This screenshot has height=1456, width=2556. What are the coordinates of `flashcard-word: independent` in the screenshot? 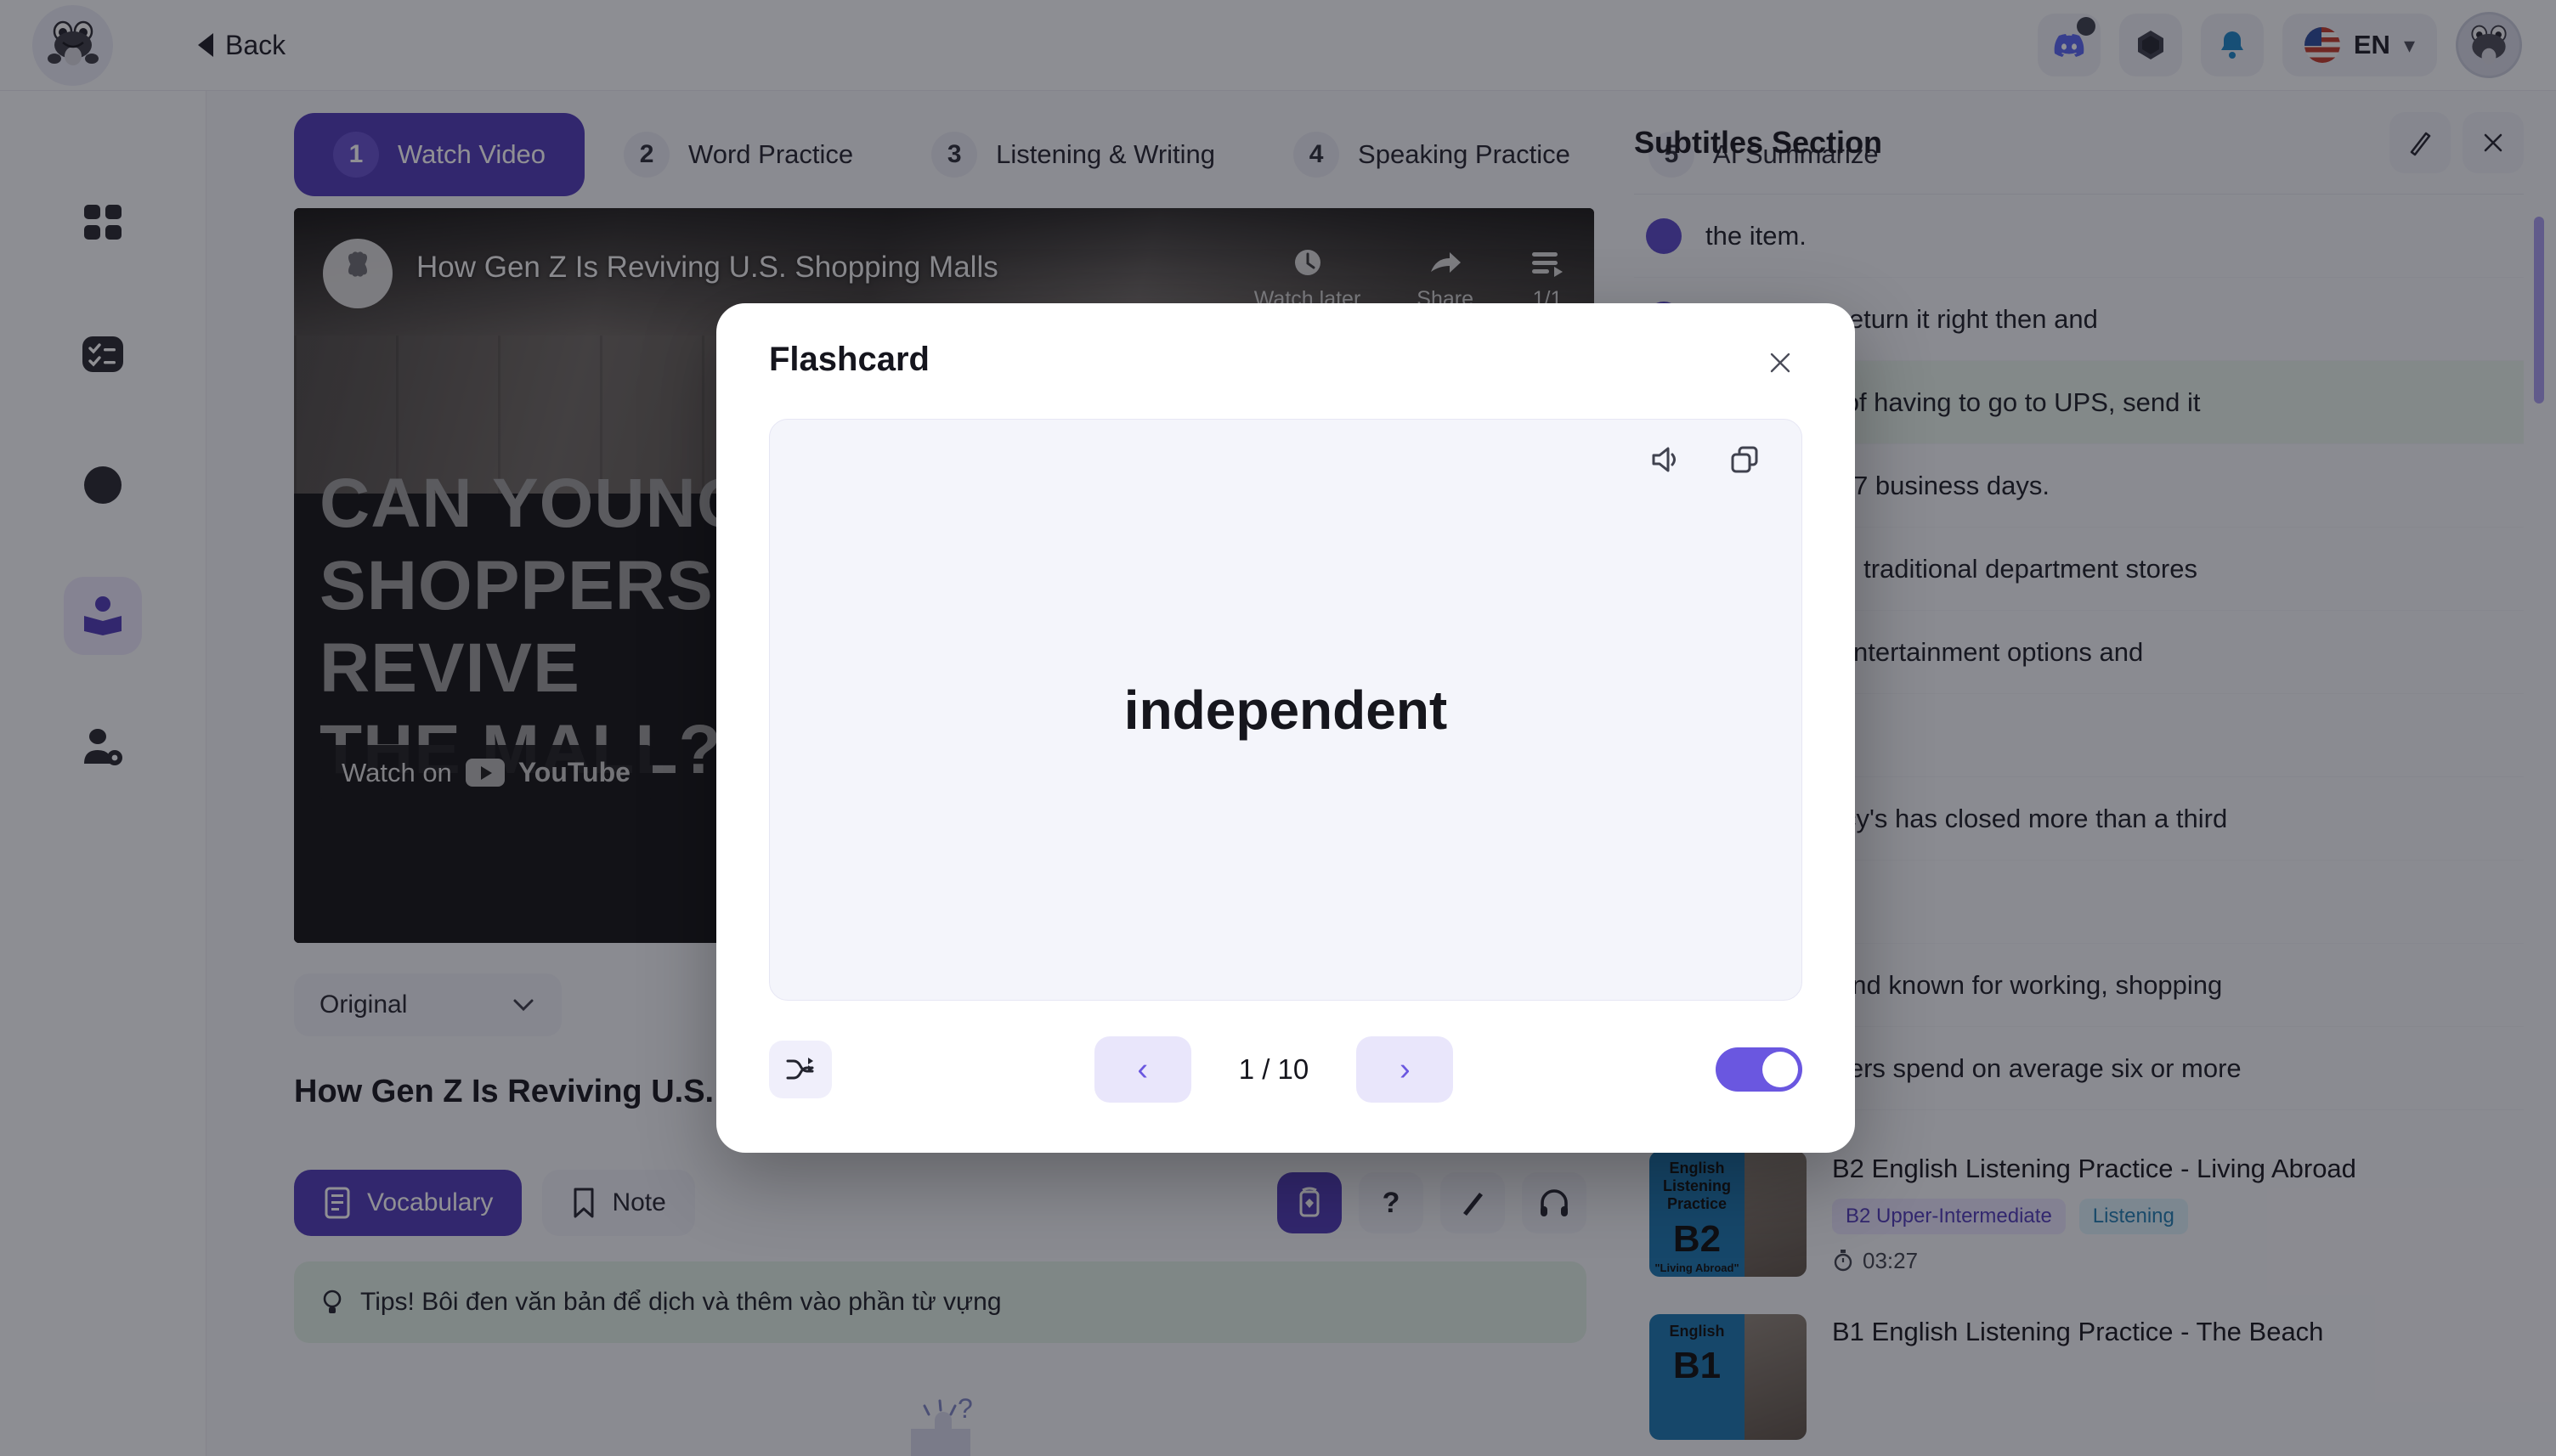 It's located at (1286, 710).